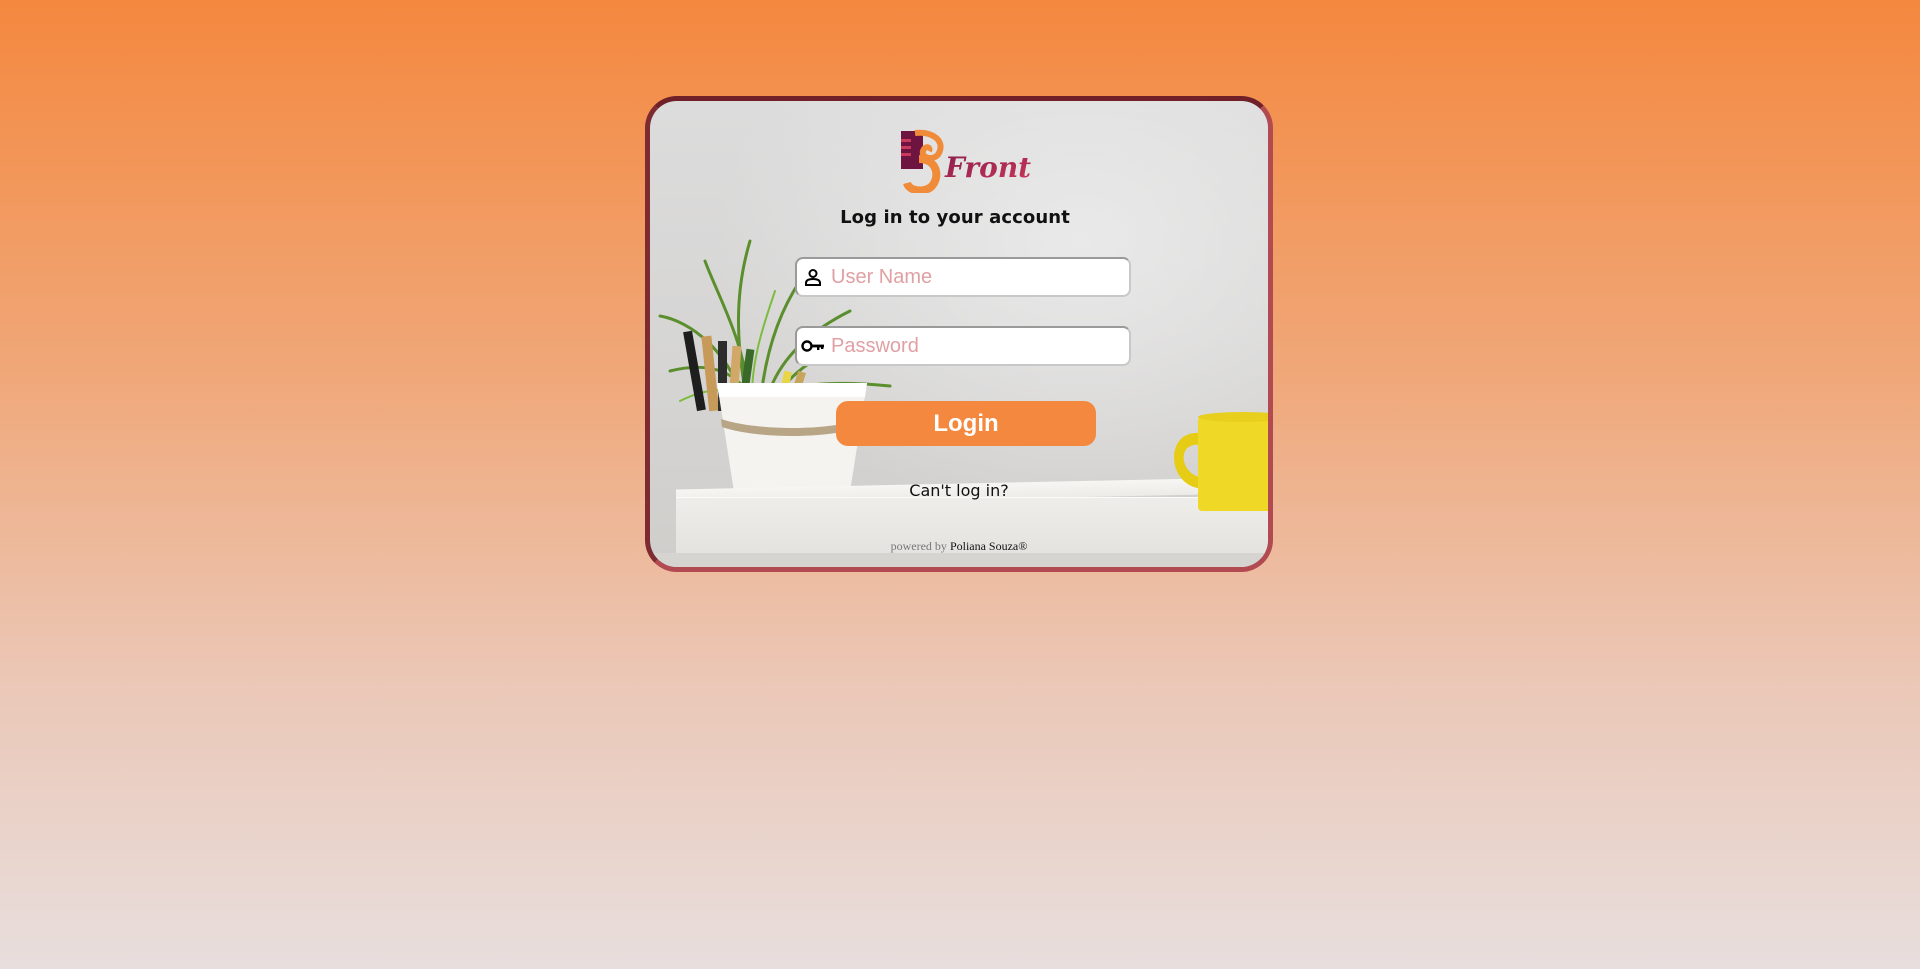 The width and height of the screenshot is (1920, 969). What do you see at coordinates (978, 346) in the screenshot?
I see `password-input` at bounding box center [978, 346].